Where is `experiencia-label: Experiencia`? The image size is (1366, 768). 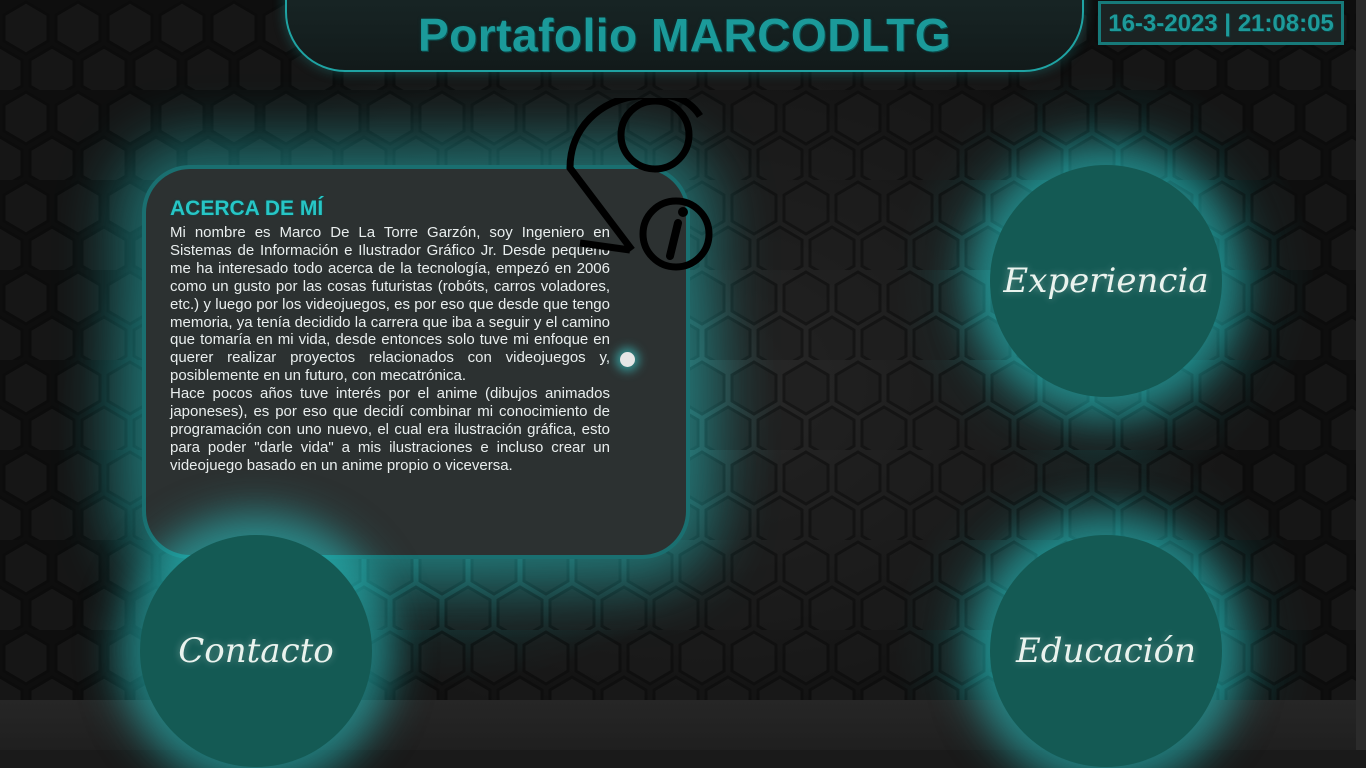
experiencia-label: Experiencia is located at coordinates (1106, 281).